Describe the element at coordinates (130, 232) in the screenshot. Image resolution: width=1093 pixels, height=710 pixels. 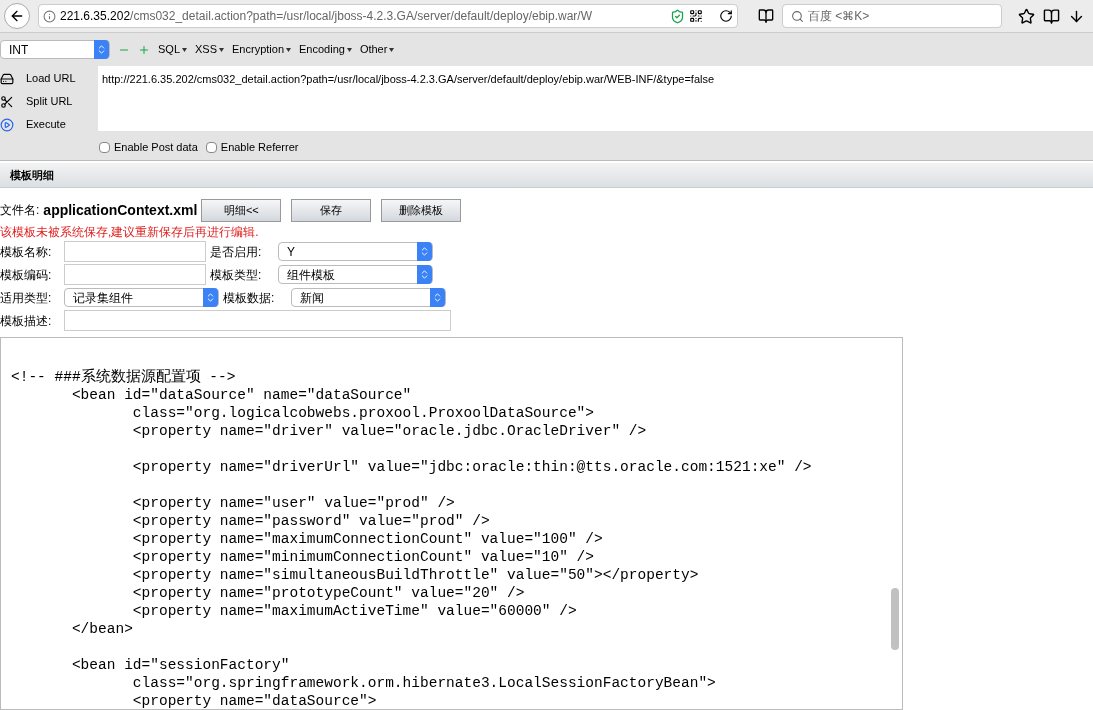
I see `warning-text: 该模板未被系统保存,建议重新保存后再进行编辑.` at that location.